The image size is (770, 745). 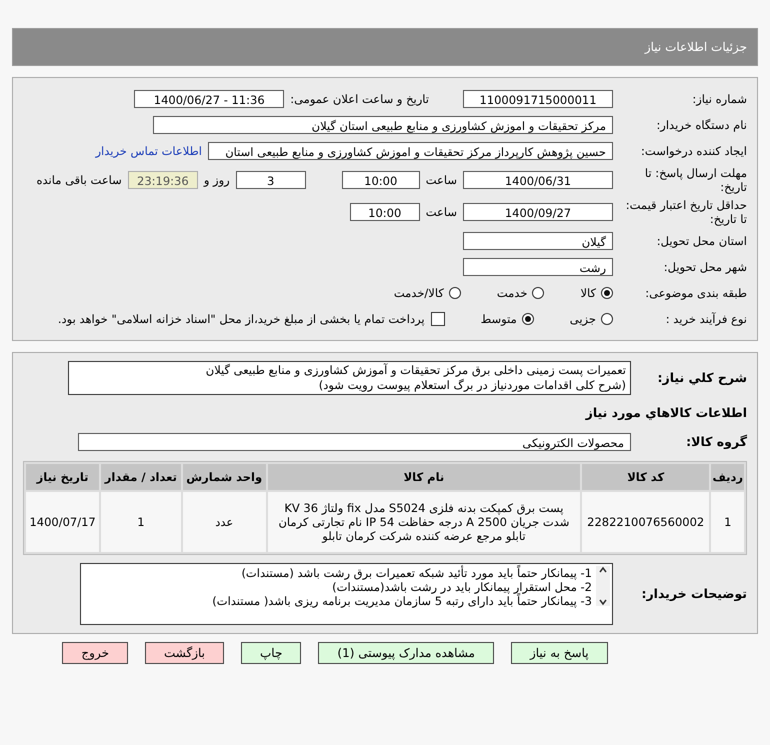 I want to click on column-header: تعداد / مقدار, so click(x=141, y=477).